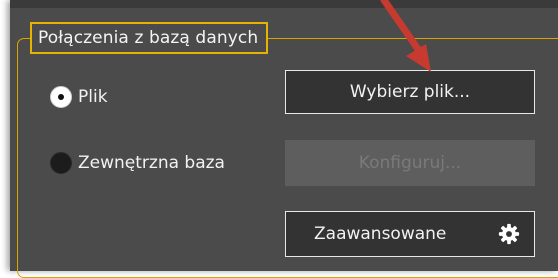  Describe the element at coordinates (405, 36) in the screenshot. I see `annotation-arrow` at that location.